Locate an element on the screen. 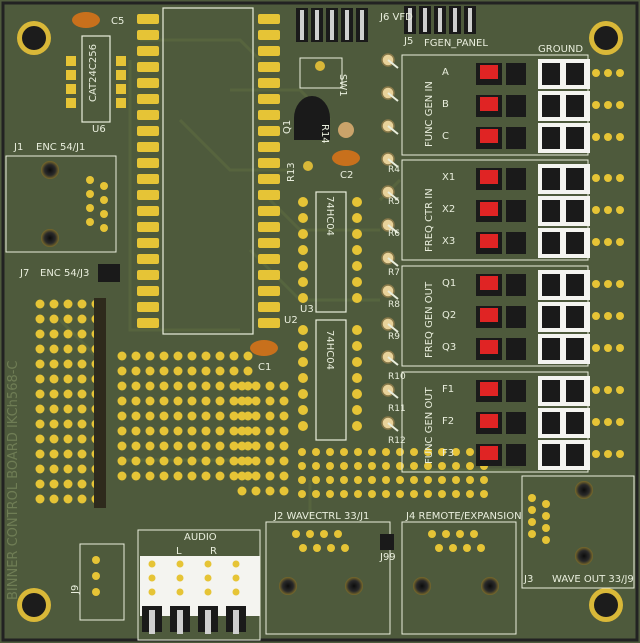  label-r14: R14 is located at coordinates (324, 134).